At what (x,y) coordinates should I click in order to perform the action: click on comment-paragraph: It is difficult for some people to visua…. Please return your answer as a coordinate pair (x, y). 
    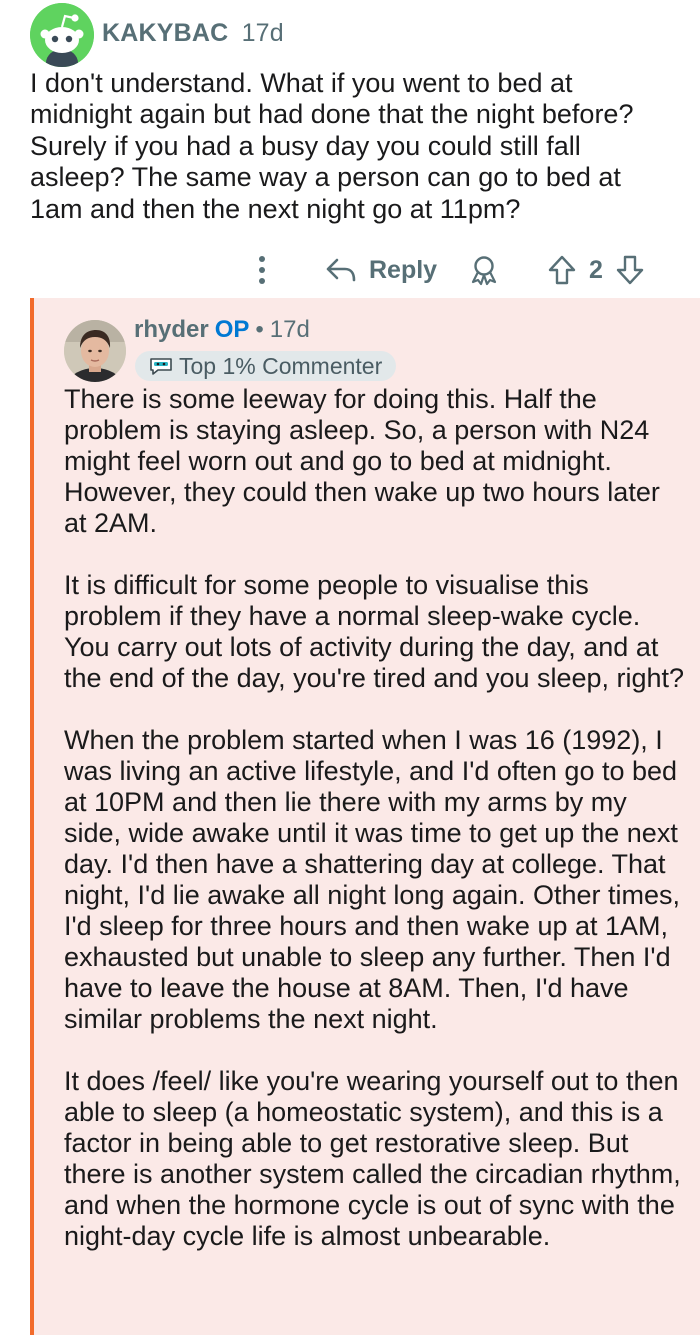
    Looking at the image, I should click on (374, 631).